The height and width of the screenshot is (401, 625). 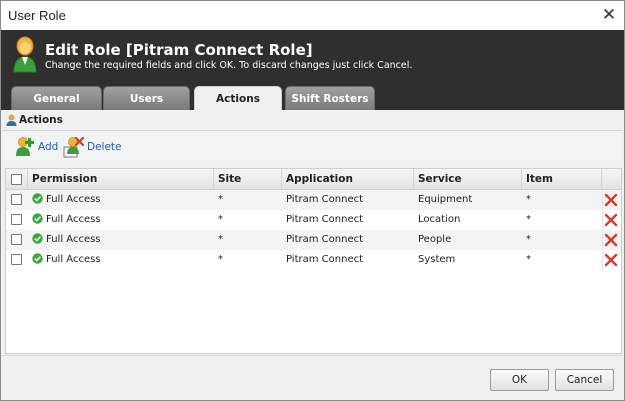 I want to click on delete-button: Delete, so click(x=92, y=147).